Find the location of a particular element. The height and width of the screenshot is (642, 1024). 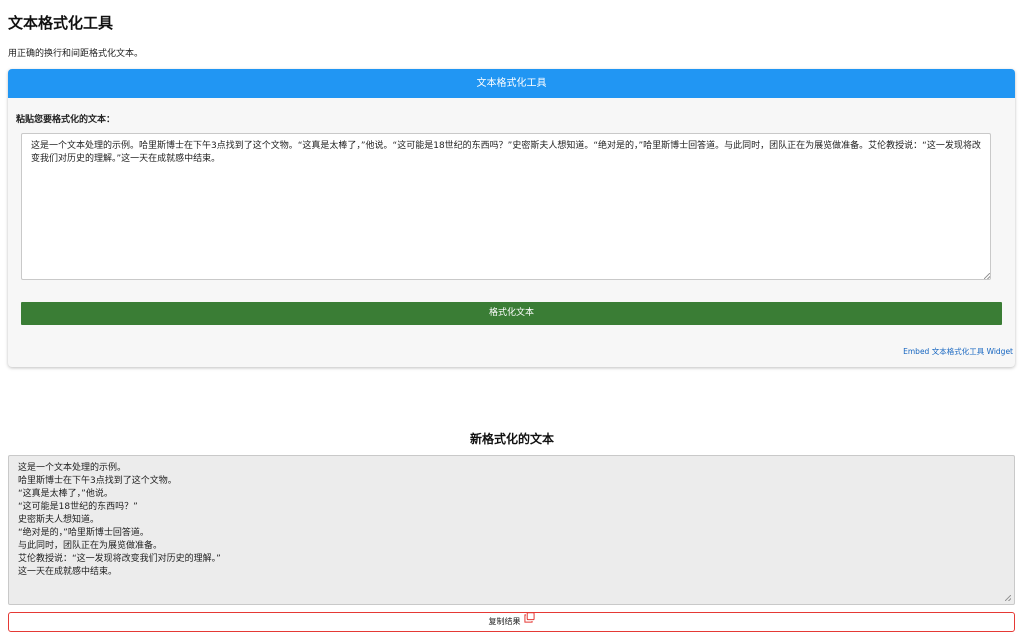

card-header: 文本格式化工具 is located at coordinates (511, 83).